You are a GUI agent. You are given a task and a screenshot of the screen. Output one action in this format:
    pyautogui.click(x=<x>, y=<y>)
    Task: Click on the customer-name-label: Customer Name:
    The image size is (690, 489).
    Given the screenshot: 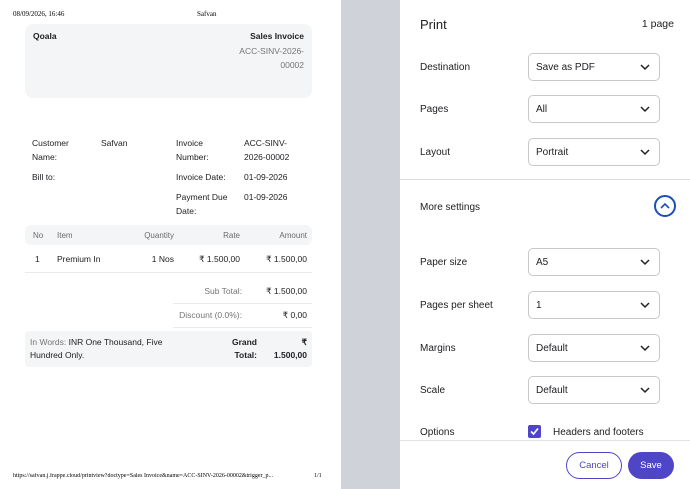 What is the action you would take?
    pyautogui.click(x=50, y=150)
    